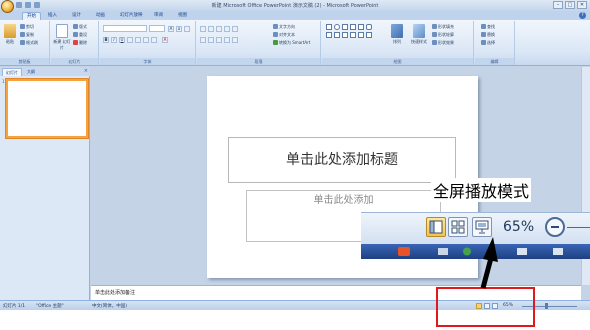  I want to click on shape-star-icon, so click(337, 35).